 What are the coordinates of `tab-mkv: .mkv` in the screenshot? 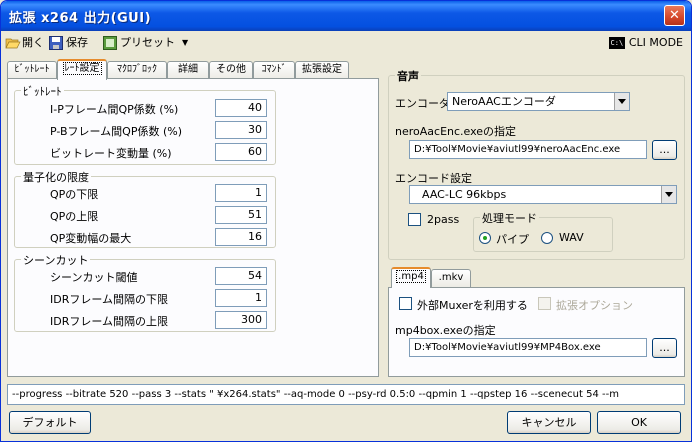 It's located at (451, 278).